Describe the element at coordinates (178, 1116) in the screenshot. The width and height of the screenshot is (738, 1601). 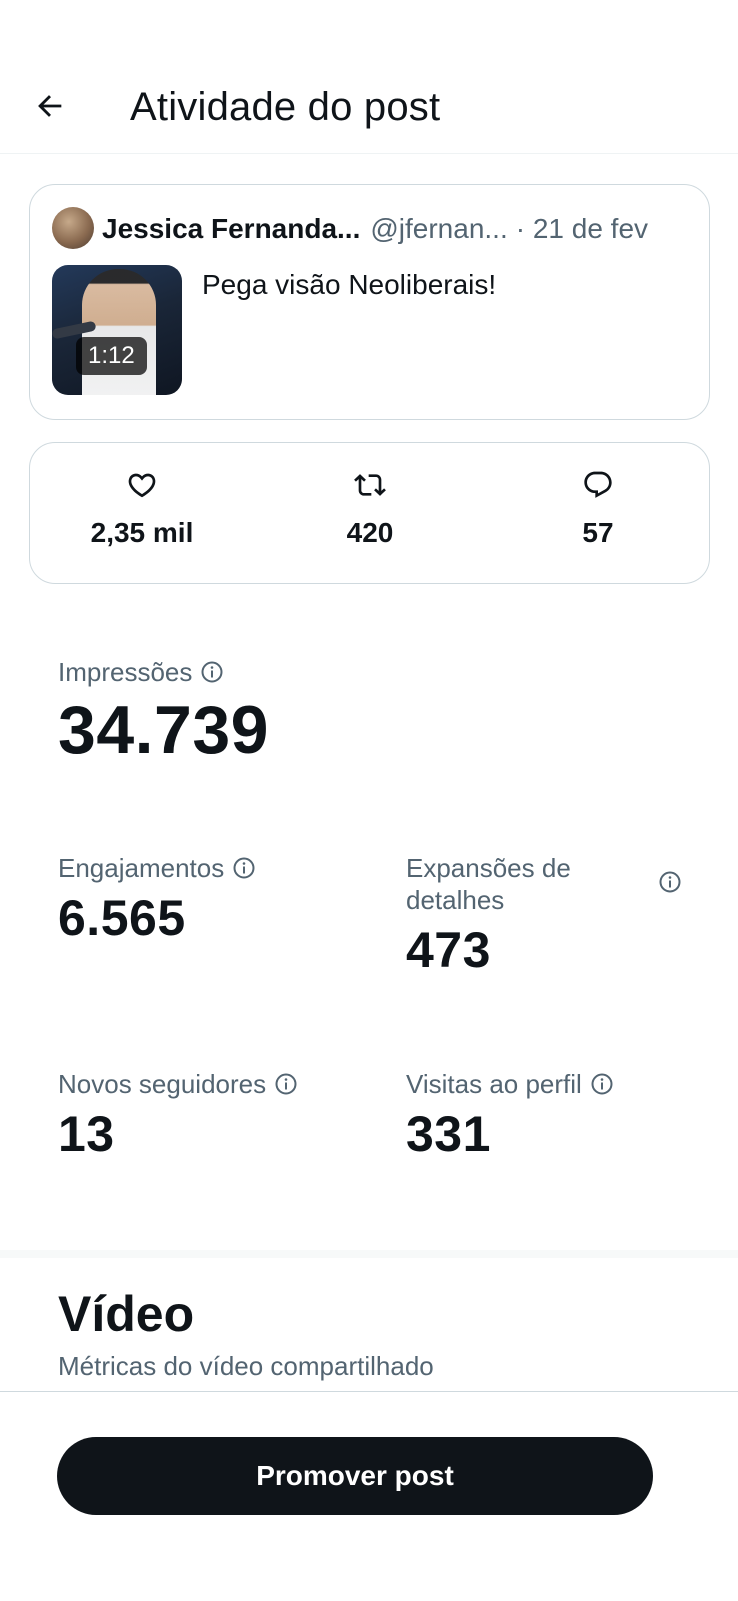
I see `new-followers-metric: Novos seguidores 13` at that location.